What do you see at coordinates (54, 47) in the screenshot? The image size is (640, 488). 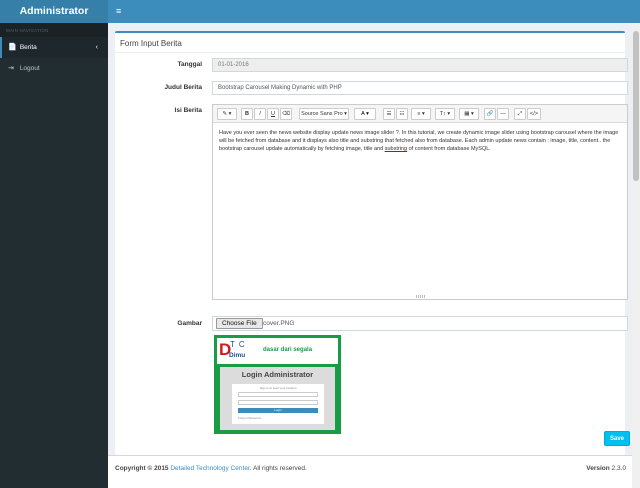 I see `sidebar-item-berita: 📄 Berita ‹` at bounding box center [54, 47].